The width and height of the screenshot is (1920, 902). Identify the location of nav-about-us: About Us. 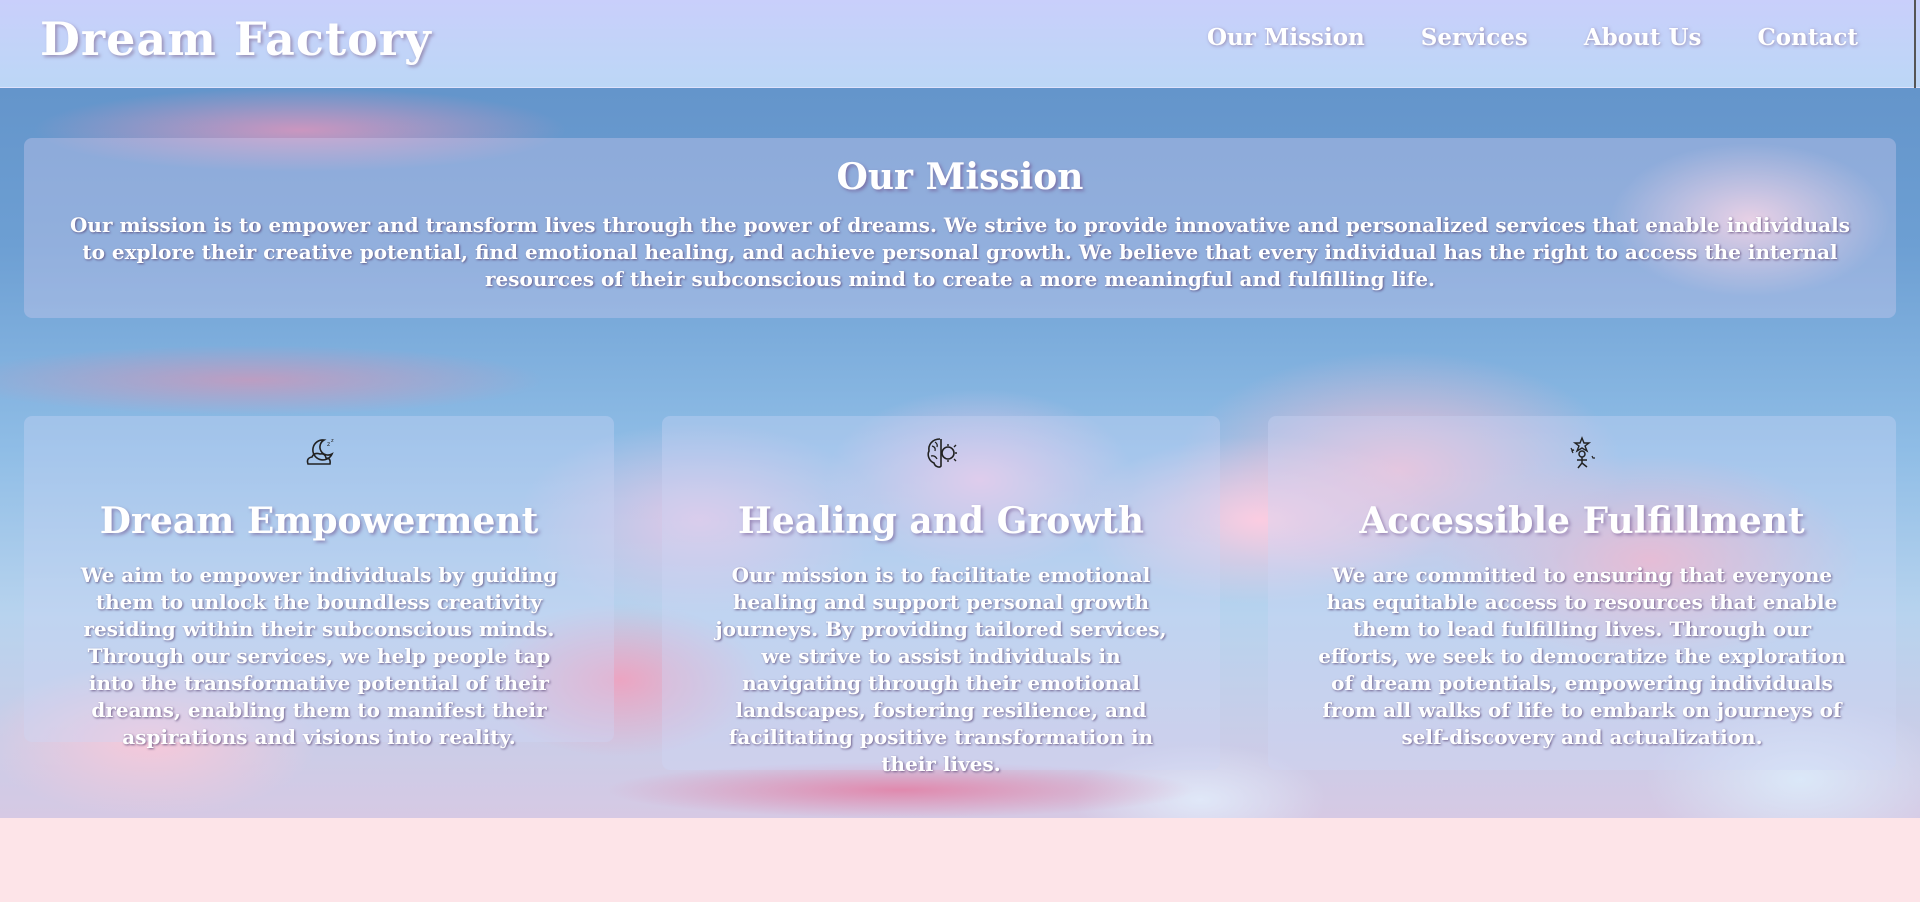
(1643, 37).